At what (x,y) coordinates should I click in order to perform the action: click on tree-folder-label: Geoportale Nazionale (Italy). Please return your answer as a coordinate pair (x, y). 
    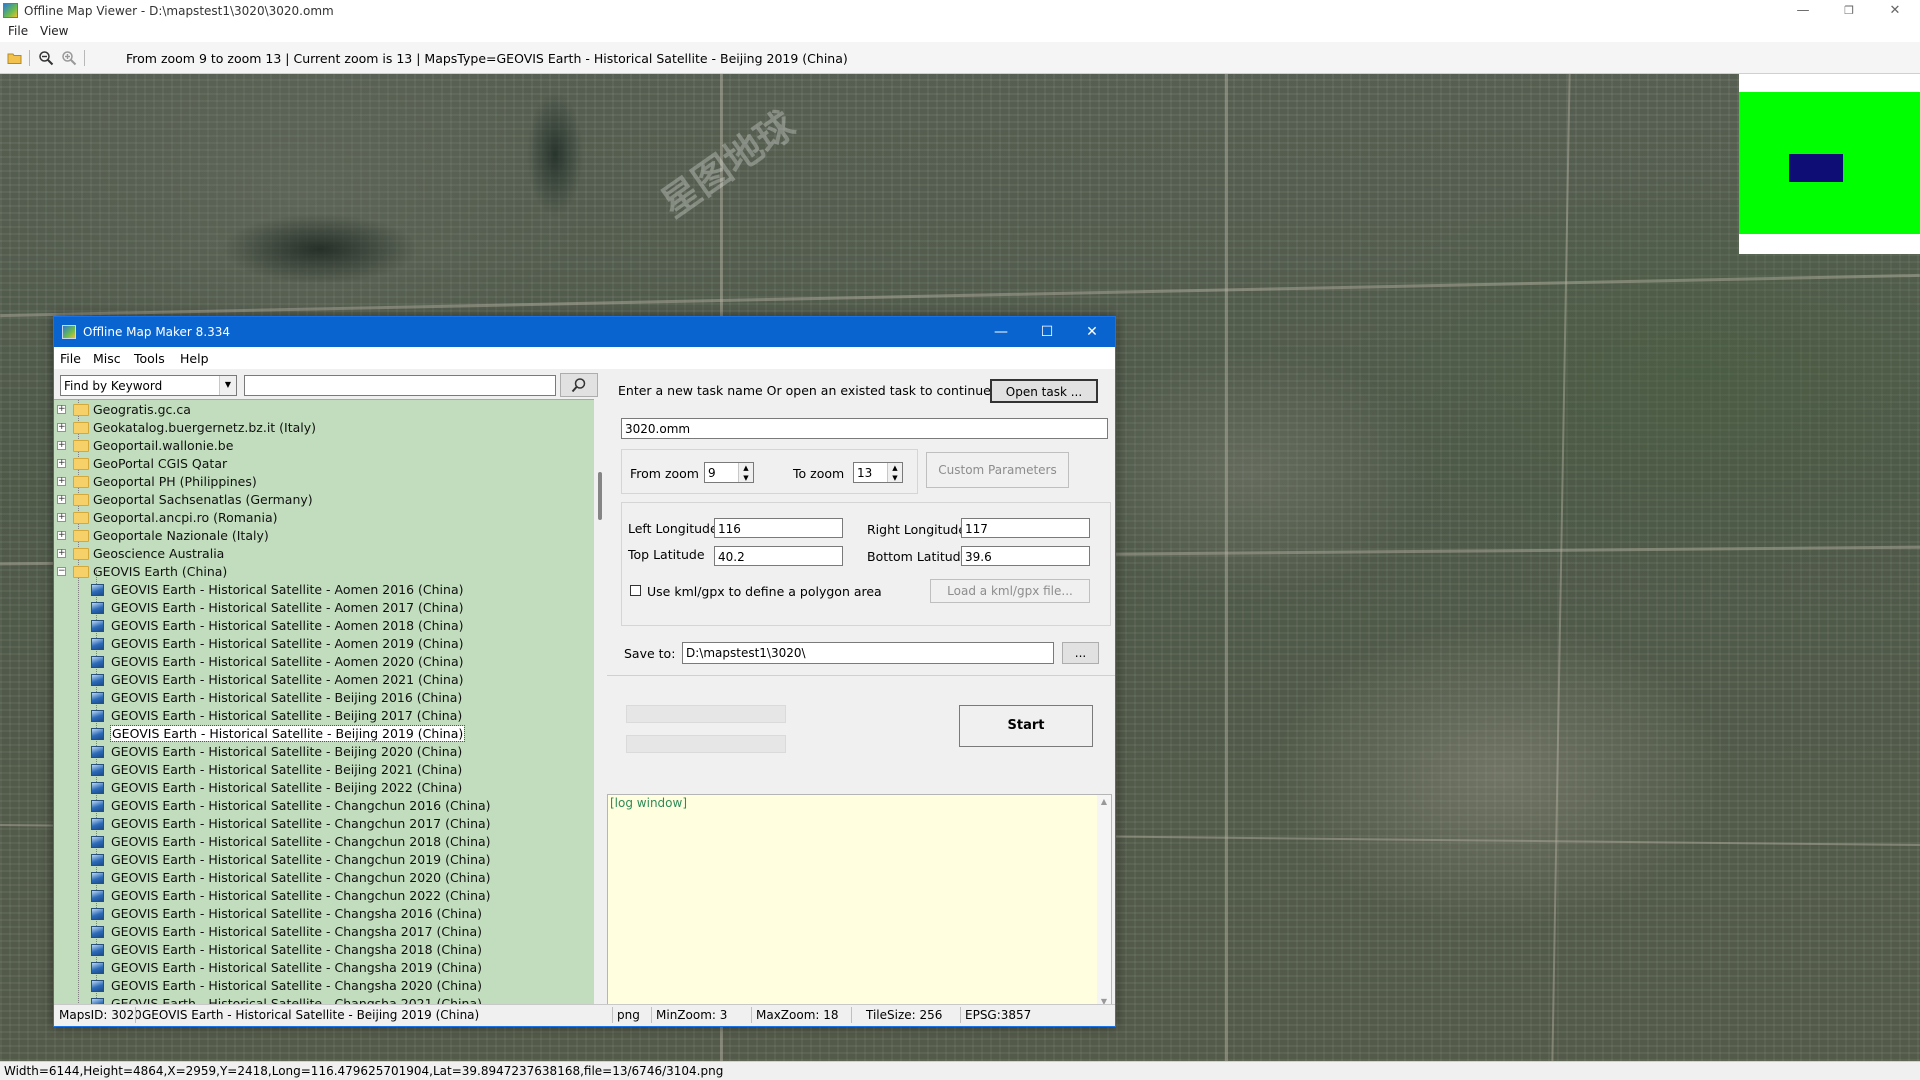
    Looking at the image, I should click on (181, 535).